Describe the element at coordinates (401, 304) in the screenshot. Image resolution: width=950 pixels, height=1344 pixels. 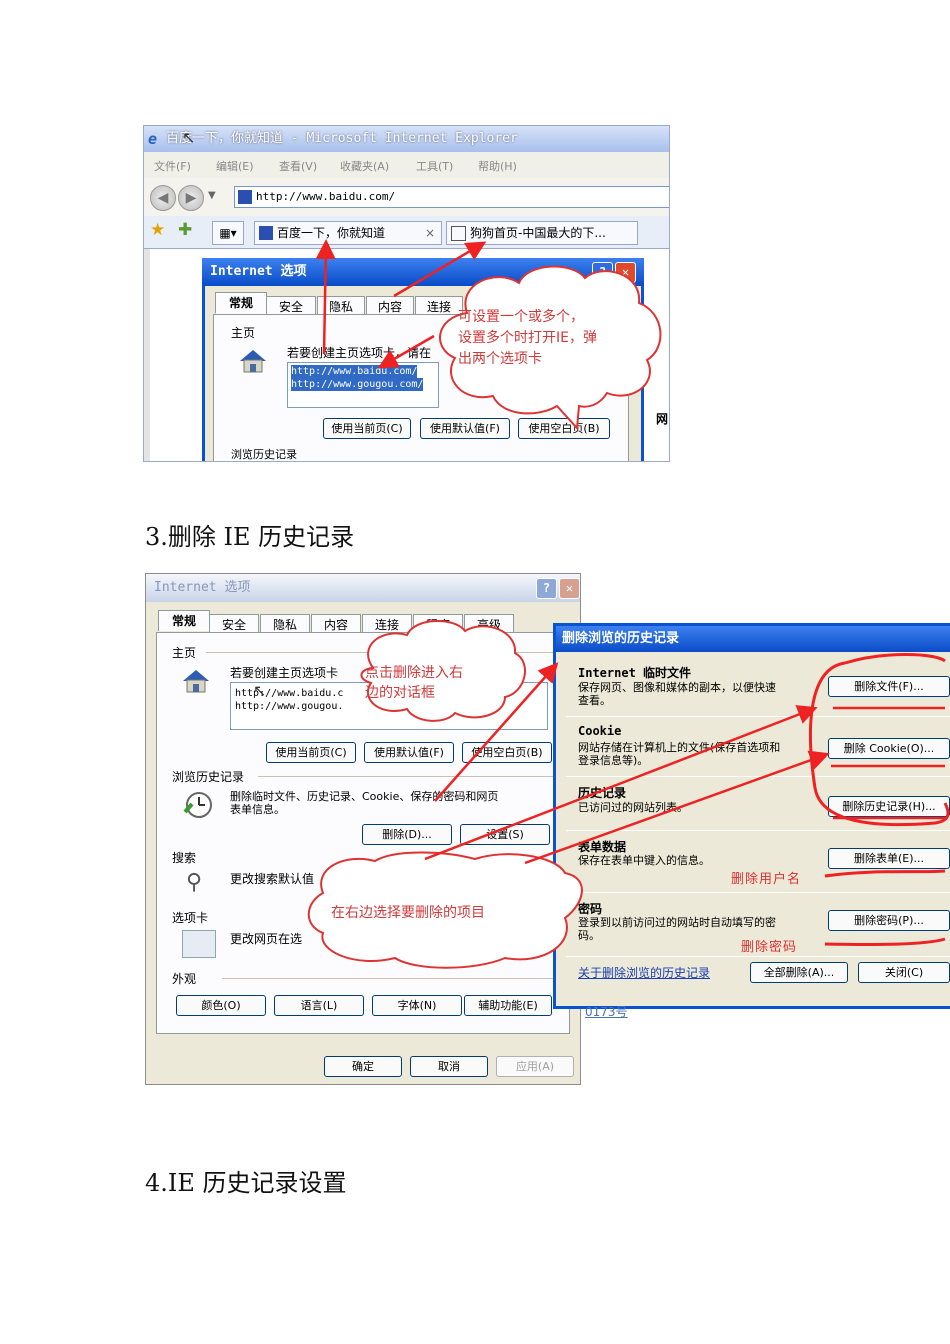
I see `annotation-arrows` at that location.